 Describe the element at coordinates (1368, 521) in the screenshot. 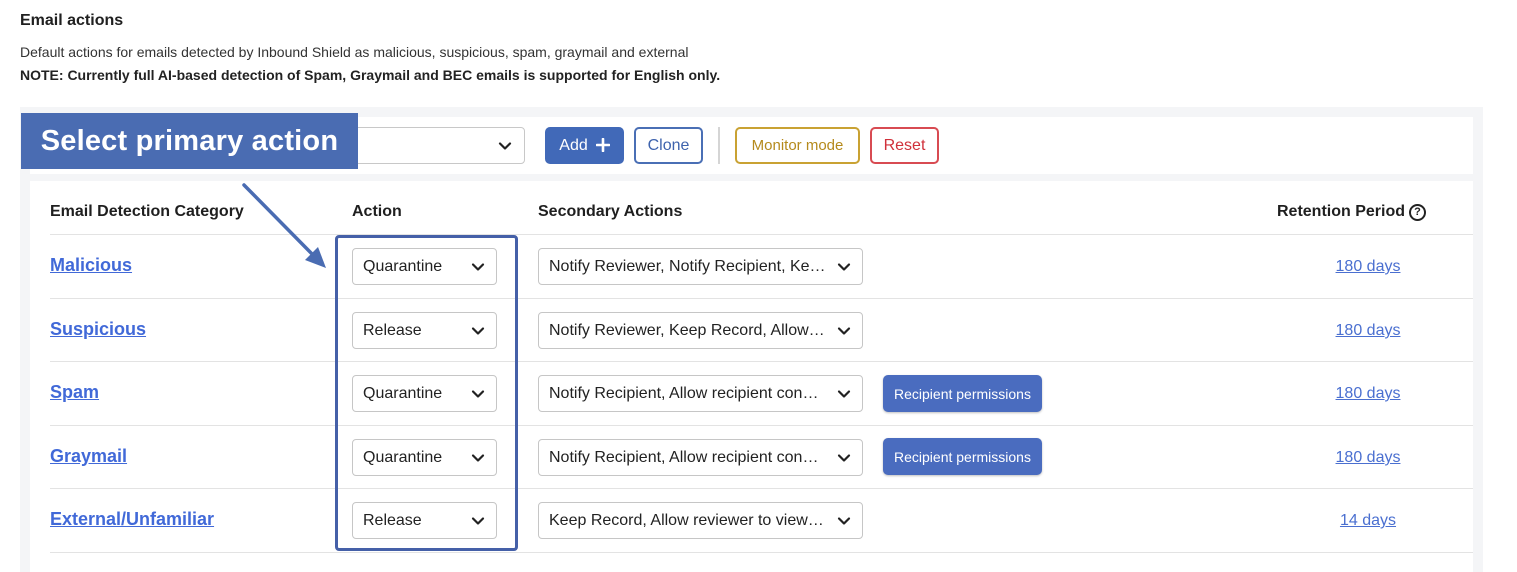

I see `retention-link-external: 14 days` at that location.